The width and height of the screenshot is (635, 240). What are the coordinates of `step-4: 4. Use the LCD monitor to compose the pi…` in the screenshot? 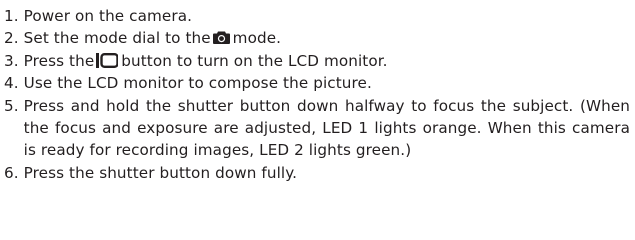 It's located at (317, 83).